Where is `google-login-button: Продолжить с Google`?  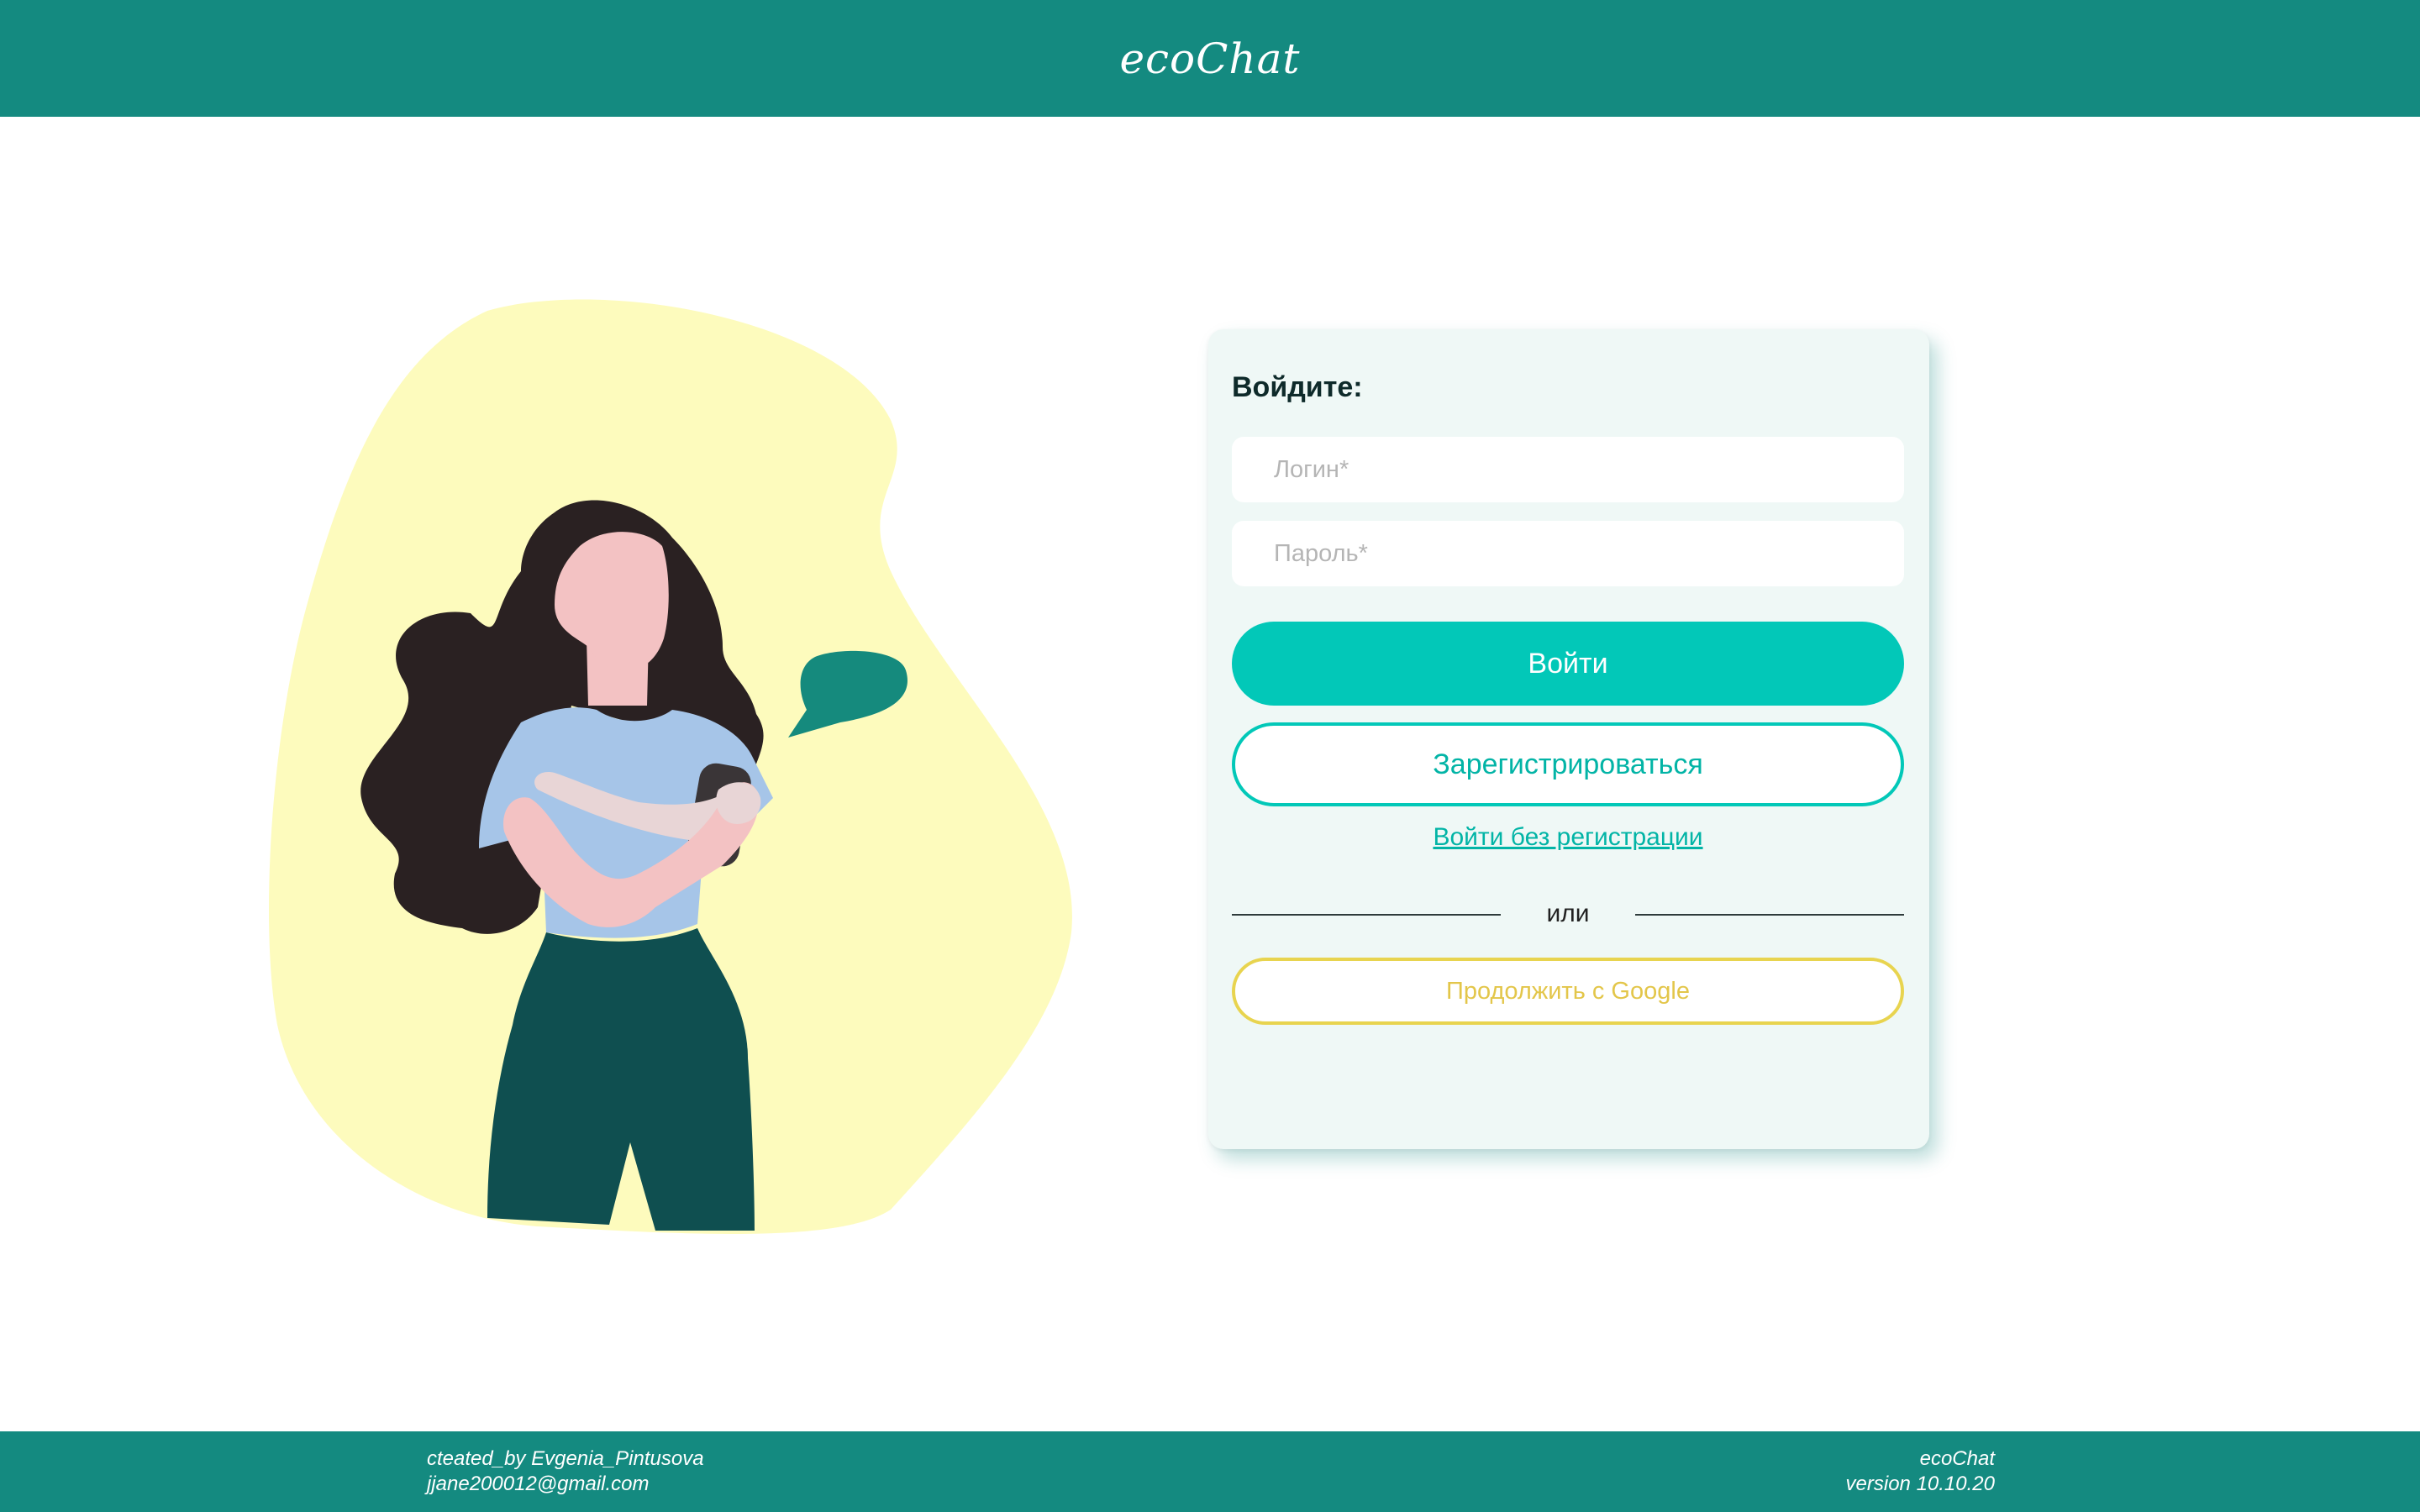
google-login-button: Продолжить с Google is located at coordinates (1568, 991).